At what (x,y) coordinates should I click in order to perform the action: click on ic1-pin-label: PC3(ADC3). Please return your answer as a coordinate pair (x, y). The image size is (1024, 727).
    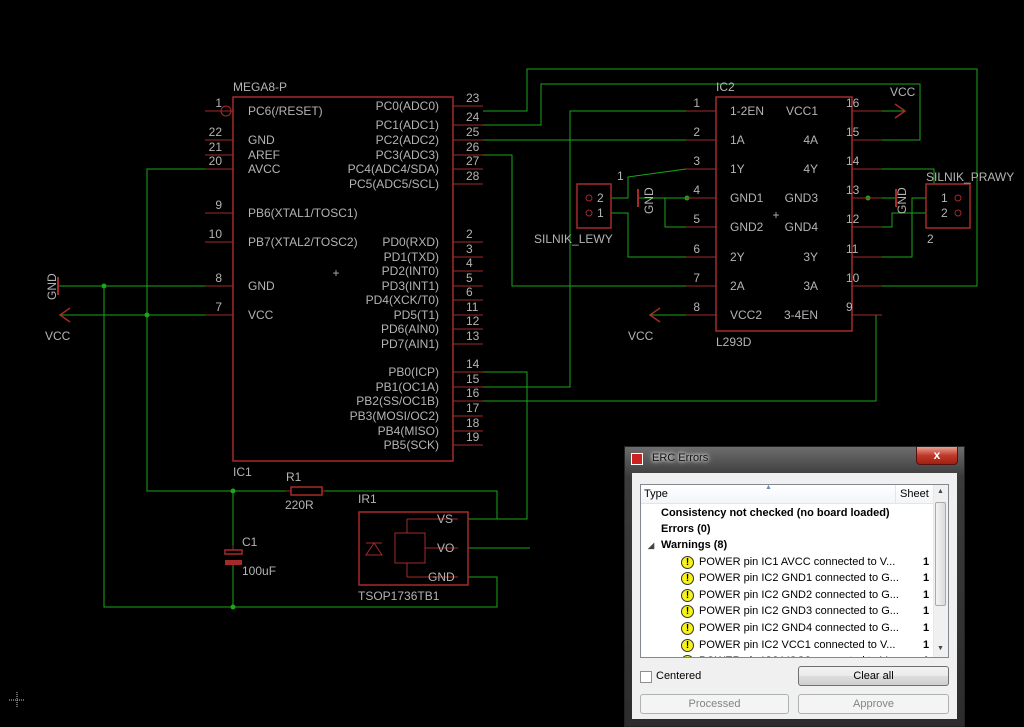
    Looking at the image, I should click on (407, 155).